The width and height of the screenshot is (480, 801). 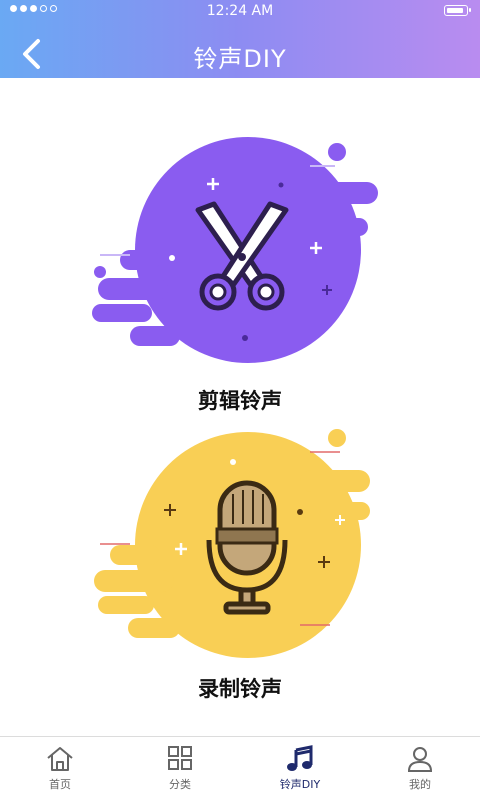 I want to click on tab-home: 首页, so click(x=60, y=769).